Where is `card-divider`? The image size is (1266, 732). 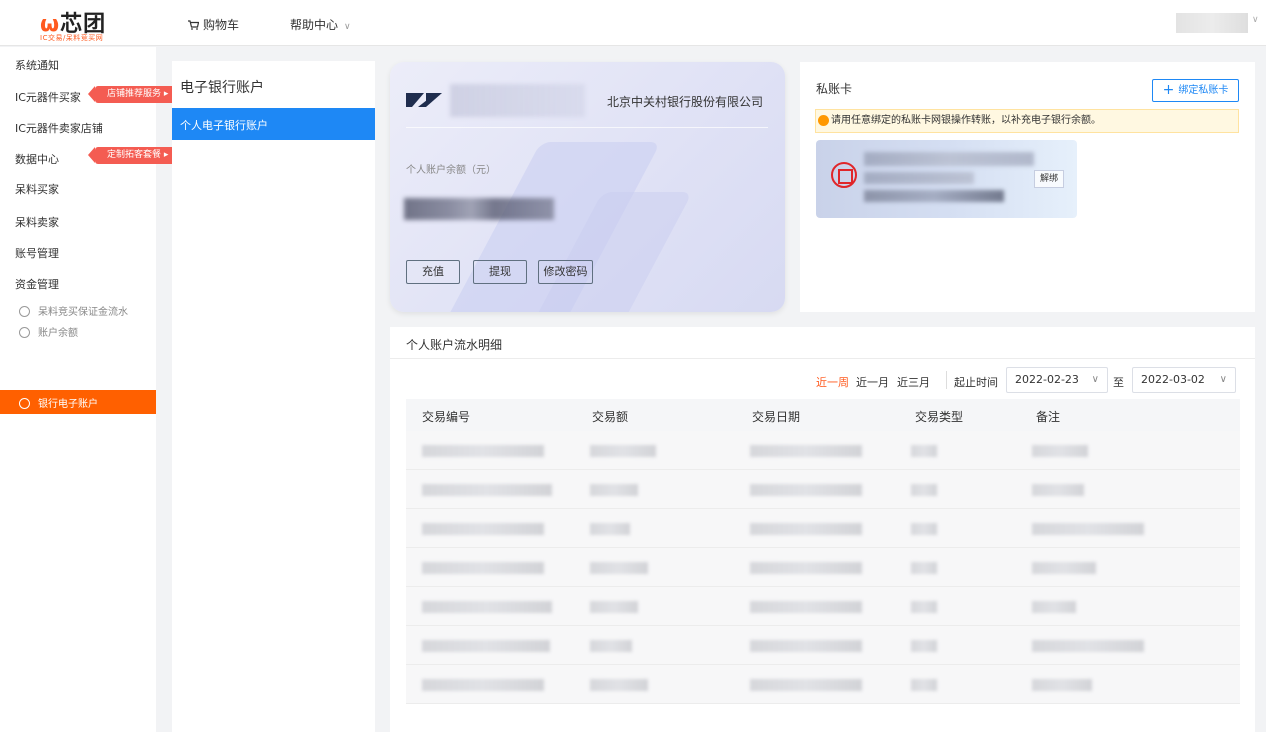 card-divider is located at coordinates (587, 127).